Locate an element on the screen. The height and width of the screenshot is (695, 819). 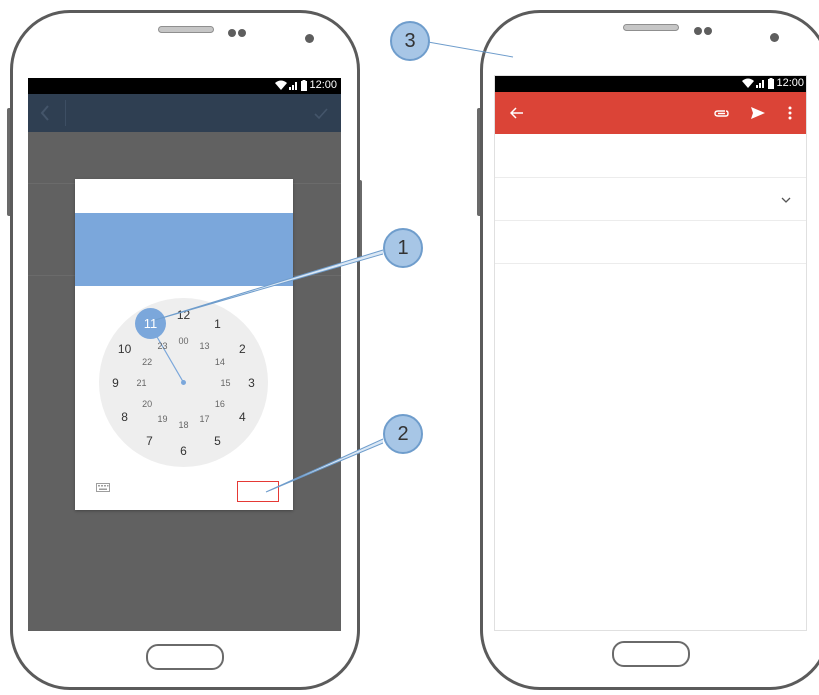
clock-hour-outer: 1 is located at coordinates (217, 324).